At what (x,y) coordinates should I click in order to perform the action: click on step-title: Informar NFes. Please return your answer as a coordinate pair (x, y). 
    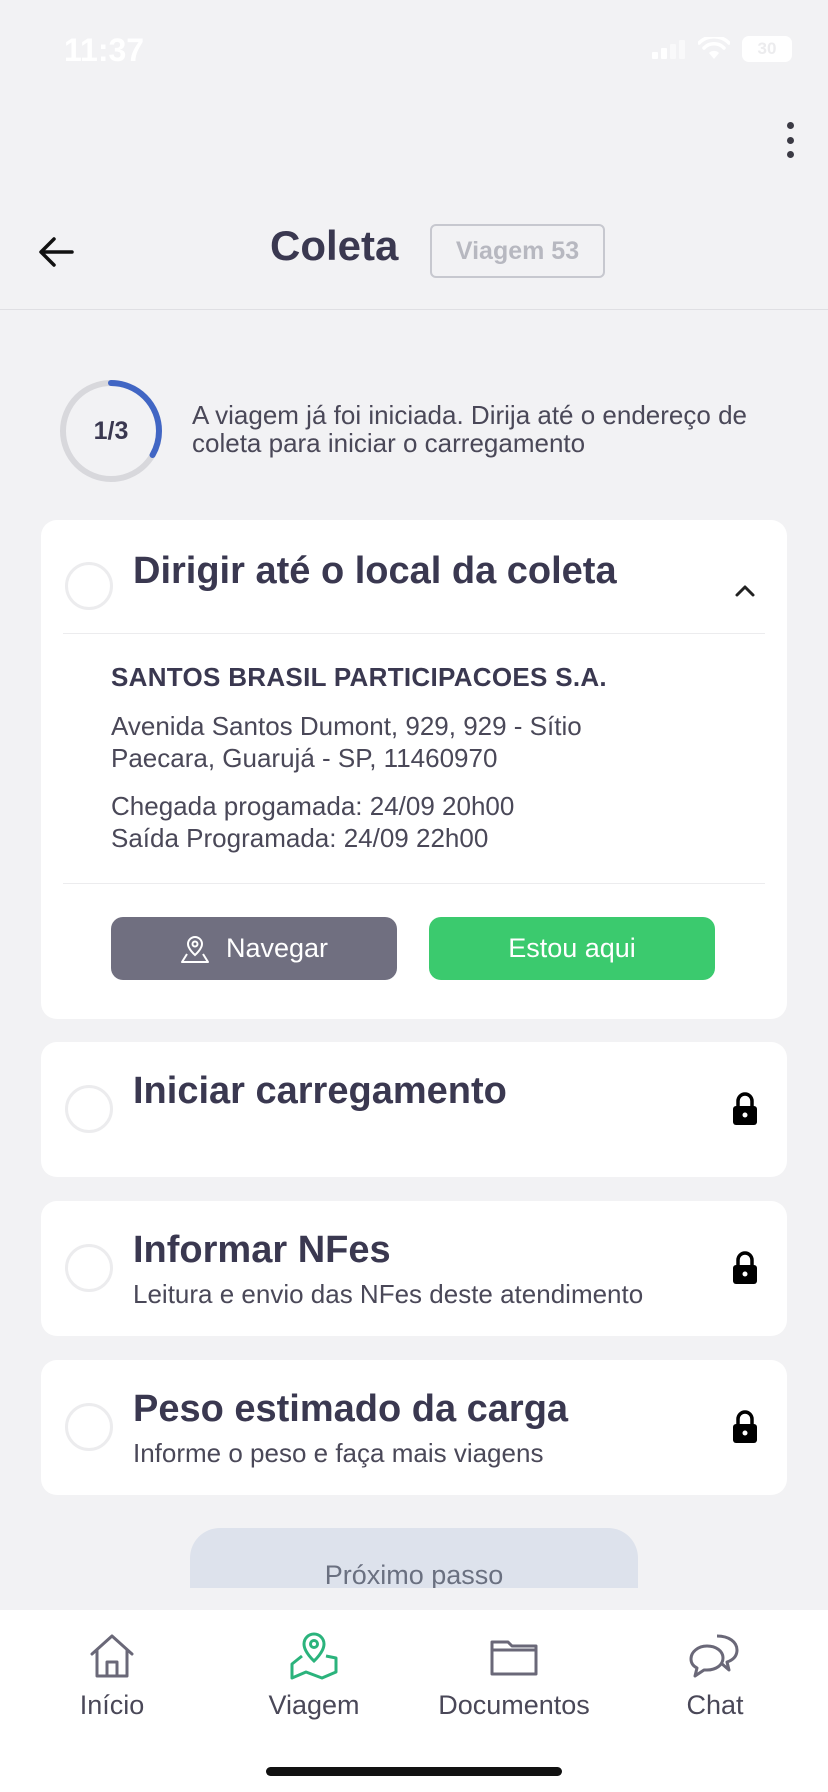
    Looking at the image, I should click on (262, 1250).